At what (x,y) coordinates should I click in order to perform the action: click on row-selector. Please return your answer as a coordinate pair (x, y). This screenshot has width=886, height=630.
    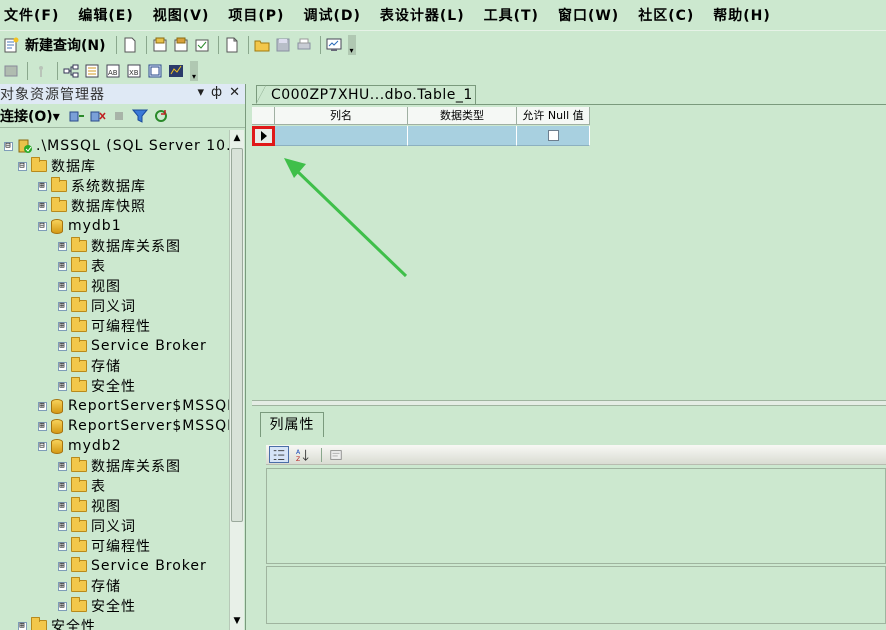
    Looking at the image, I should click on (263, 136).